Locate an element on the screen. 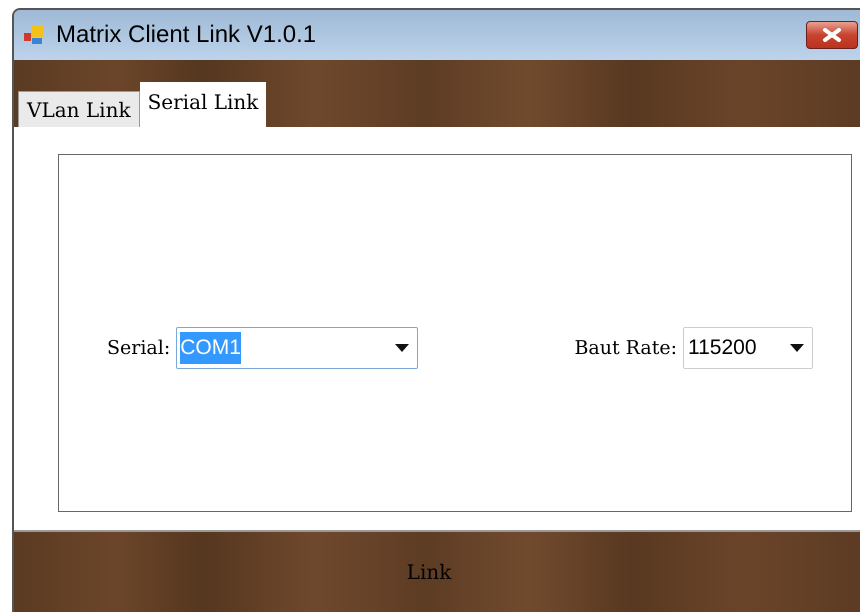  app-icon is located at coordinates (34, 35).